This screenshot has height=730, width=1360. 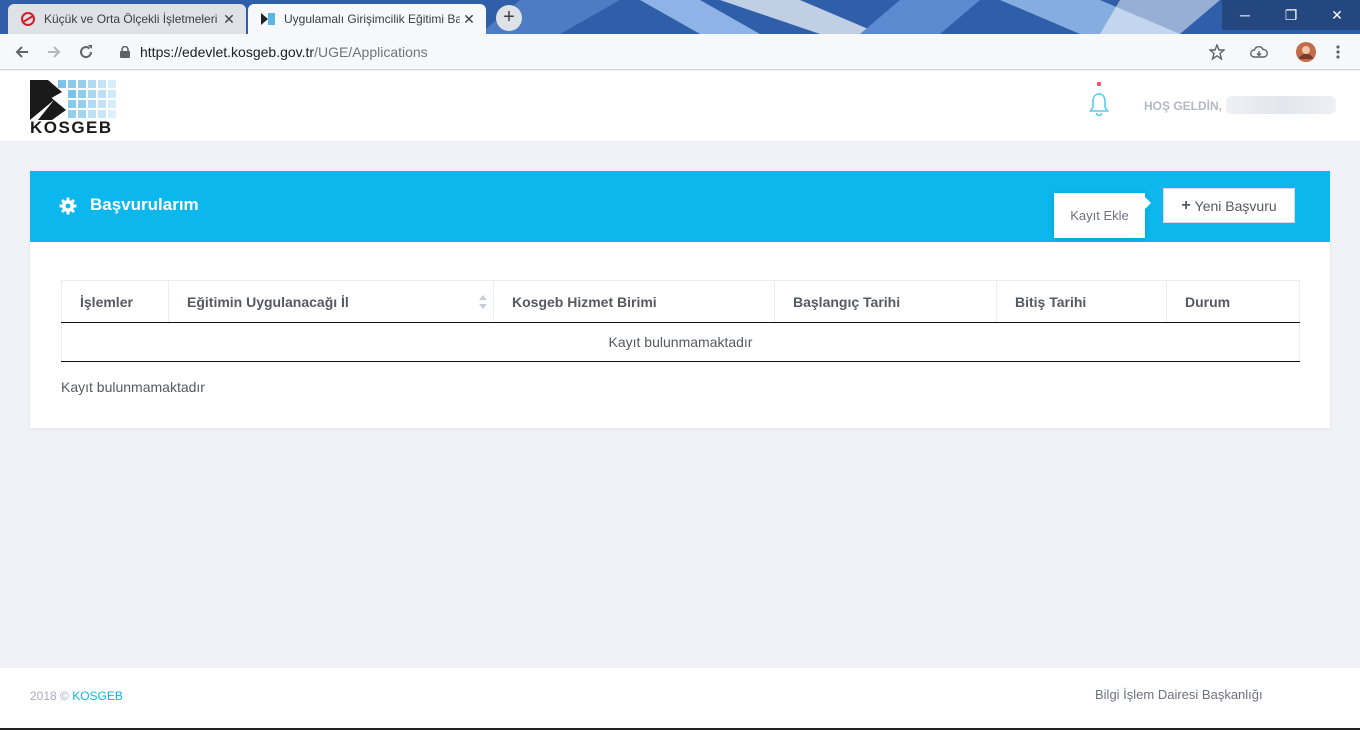 I want to click on arrow-left-icon, so click(x=21, y=52).